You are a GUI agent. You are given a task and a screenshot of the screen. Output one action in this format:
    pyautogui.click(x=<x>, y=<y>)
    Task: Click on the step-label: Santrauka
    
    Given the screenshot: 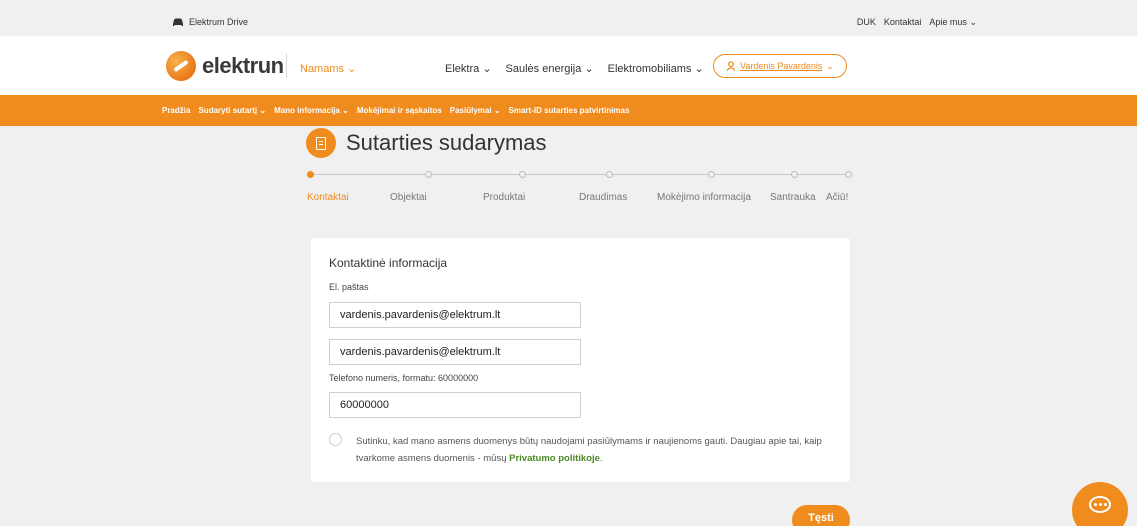 What is the action you would take?
    pyautogui.click(x=793, y=197)
    